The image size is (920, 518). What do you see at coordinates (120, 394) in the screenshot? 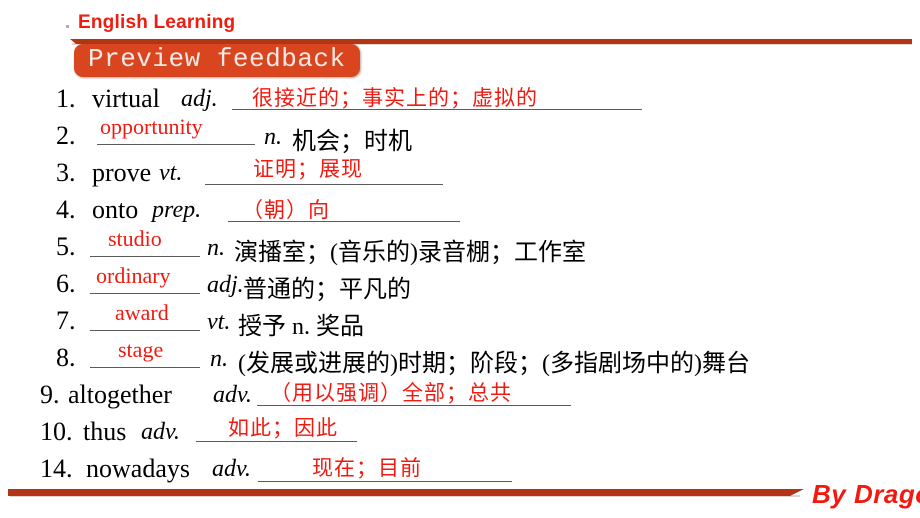
I see `headword: altogether` at bounding box center [120, 394].